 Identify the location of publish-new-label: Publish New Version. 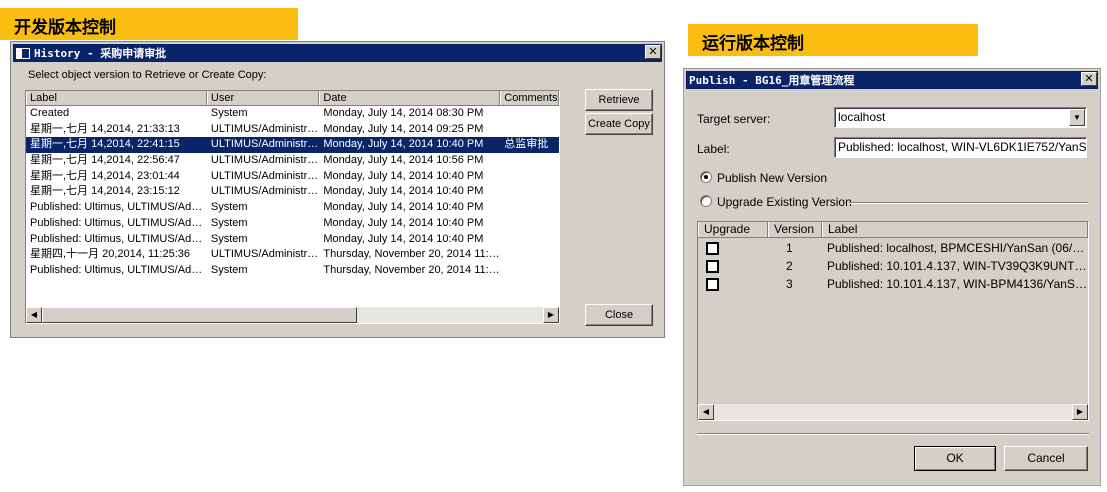
(772, 178).